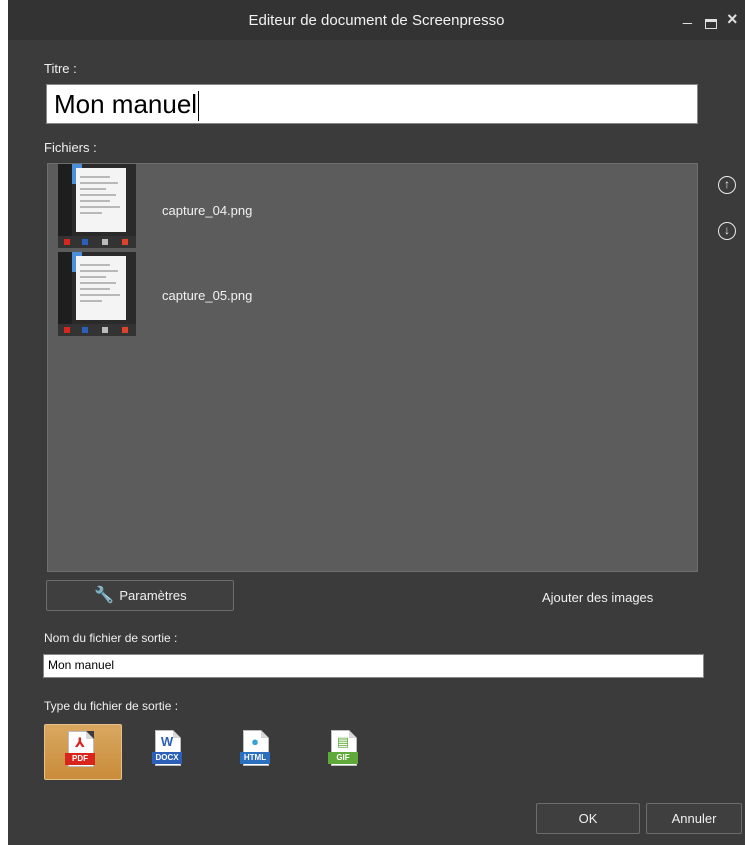 This screenshot has height=845, width=745. Describe the element at coordinates (111, 638) in the screenshot. I see `output-name-label: Nom du fichier de sortie :` at that location.